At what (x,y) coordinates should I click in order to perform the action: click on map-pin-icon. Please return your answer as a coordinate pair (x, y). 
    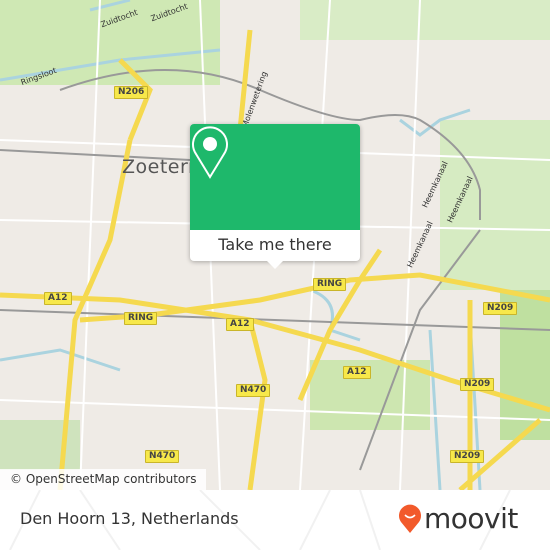
    Looking at the image, I should click on (210, 152).